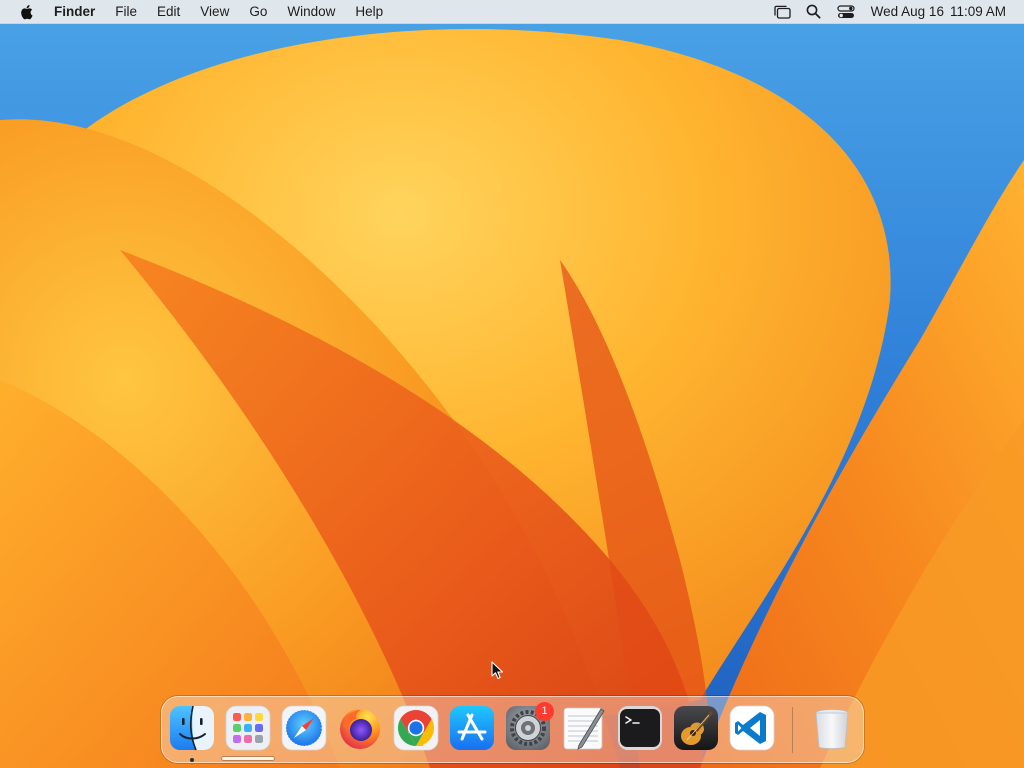  What do you see at coordinates (78, 12) in the screenshot?
I see `menu-app-finder: Finder` at bounding box center [78, 12].